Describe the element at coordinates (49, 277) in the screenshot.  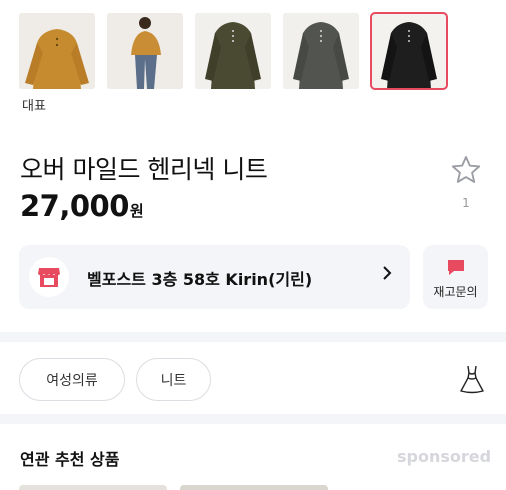
I see `store-icon` at that location.